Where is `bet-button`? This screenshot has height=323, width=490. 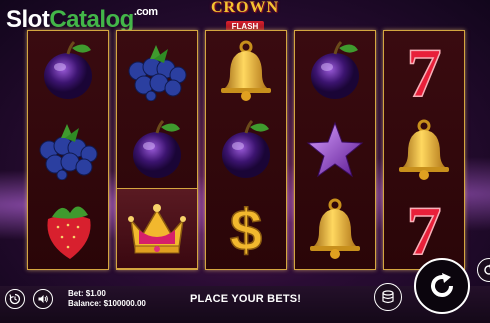 bet-button is located at coordinates (388, 297).